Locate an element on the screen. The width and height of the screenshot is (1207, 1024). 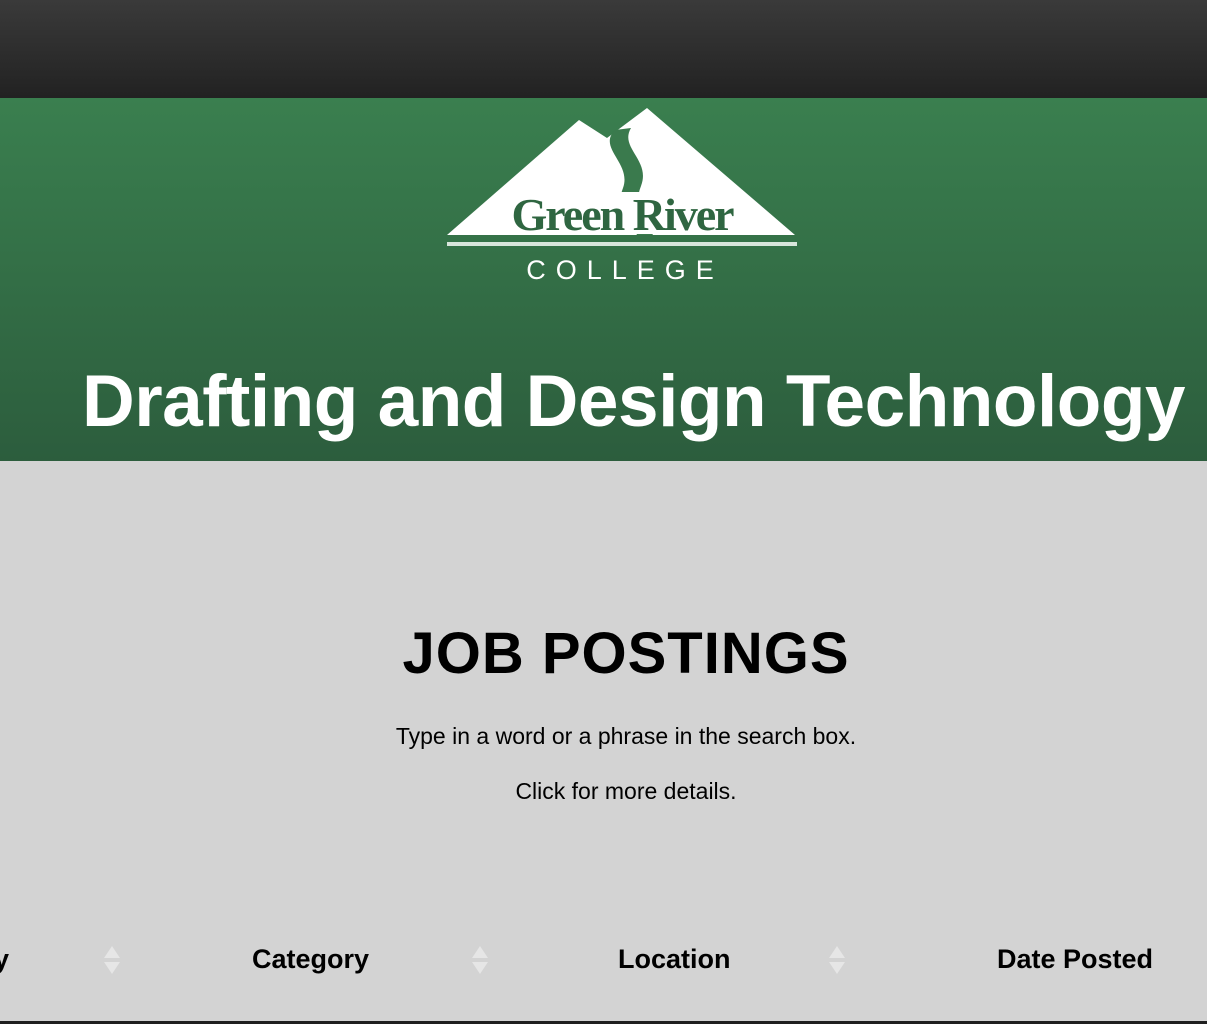
details-instruction: Click for more details. is located at coordinates (626, 791).